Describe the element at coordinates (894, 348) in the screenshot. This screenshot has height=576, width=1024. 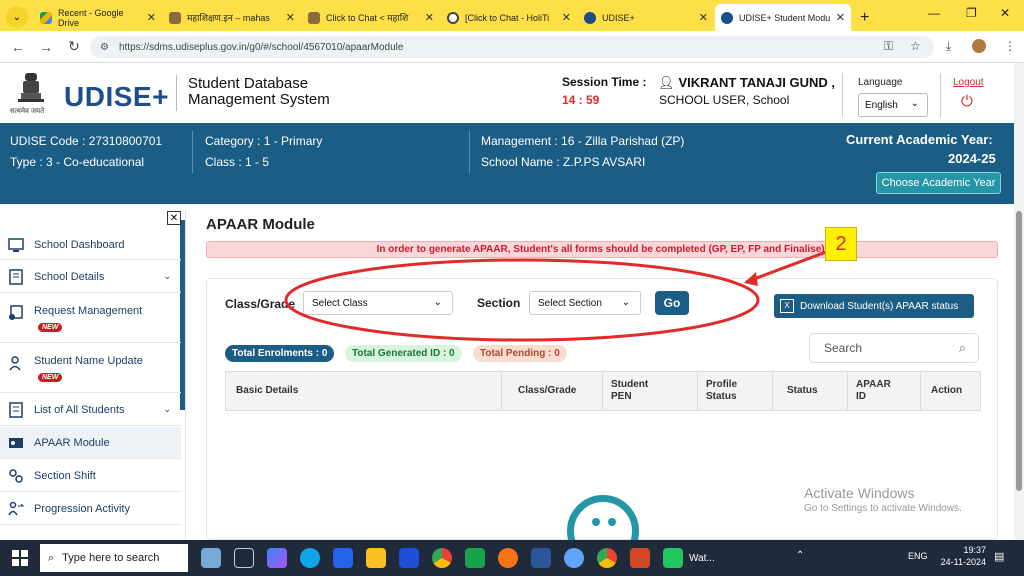
I see `search-input: Search ⌕` at that location.